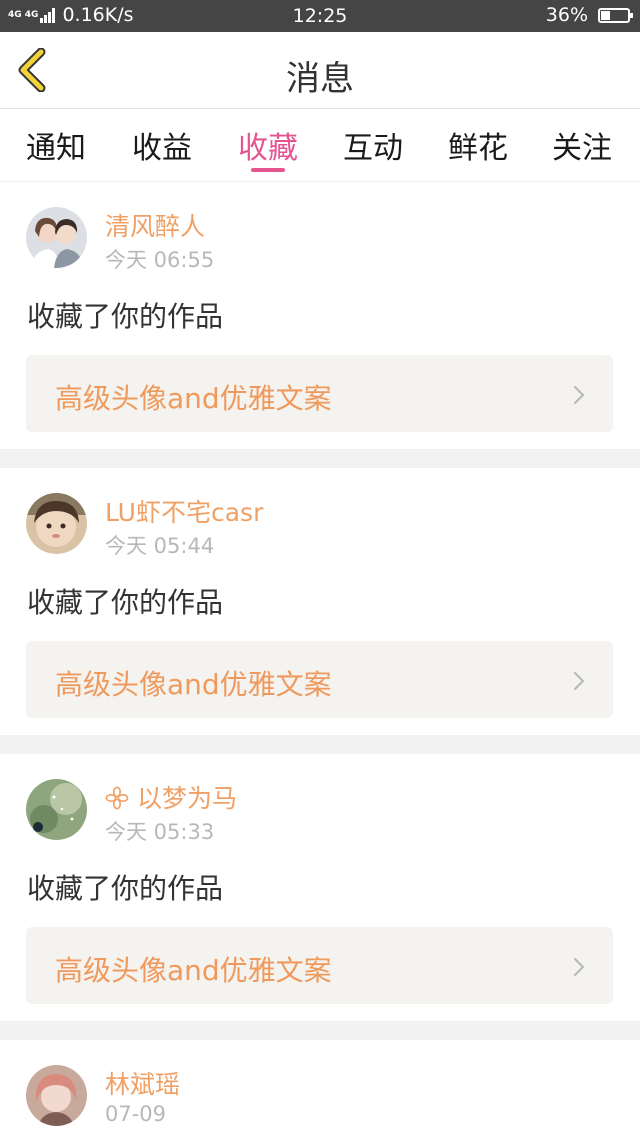 This screenshot has width=640, height=1138. Describe the element at coordinates (187, 798) in the screenshot. I see `username-text: 以梦为马` at that location.